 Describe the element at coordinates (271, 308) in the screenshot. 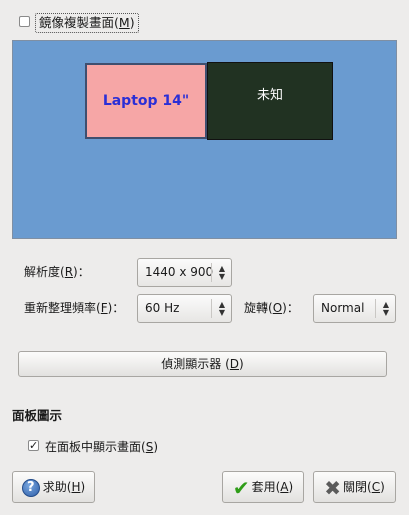

I see `rotation-label: 旋轉(O)：` at that location.